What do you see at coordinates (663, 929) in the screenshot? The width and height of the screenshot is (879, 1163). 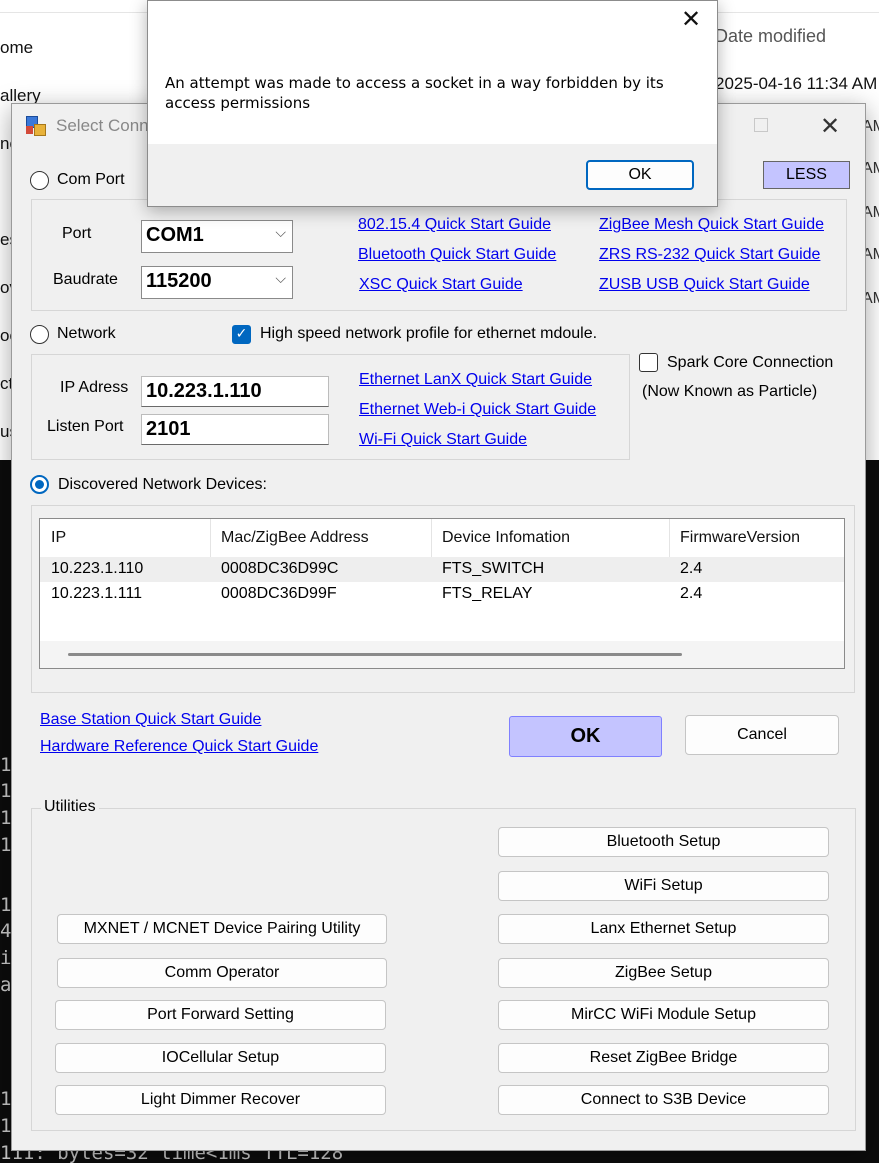 I see `lanx-ethernet-button: Lanx Ethernet Setup` at bounding box center [663, 929].